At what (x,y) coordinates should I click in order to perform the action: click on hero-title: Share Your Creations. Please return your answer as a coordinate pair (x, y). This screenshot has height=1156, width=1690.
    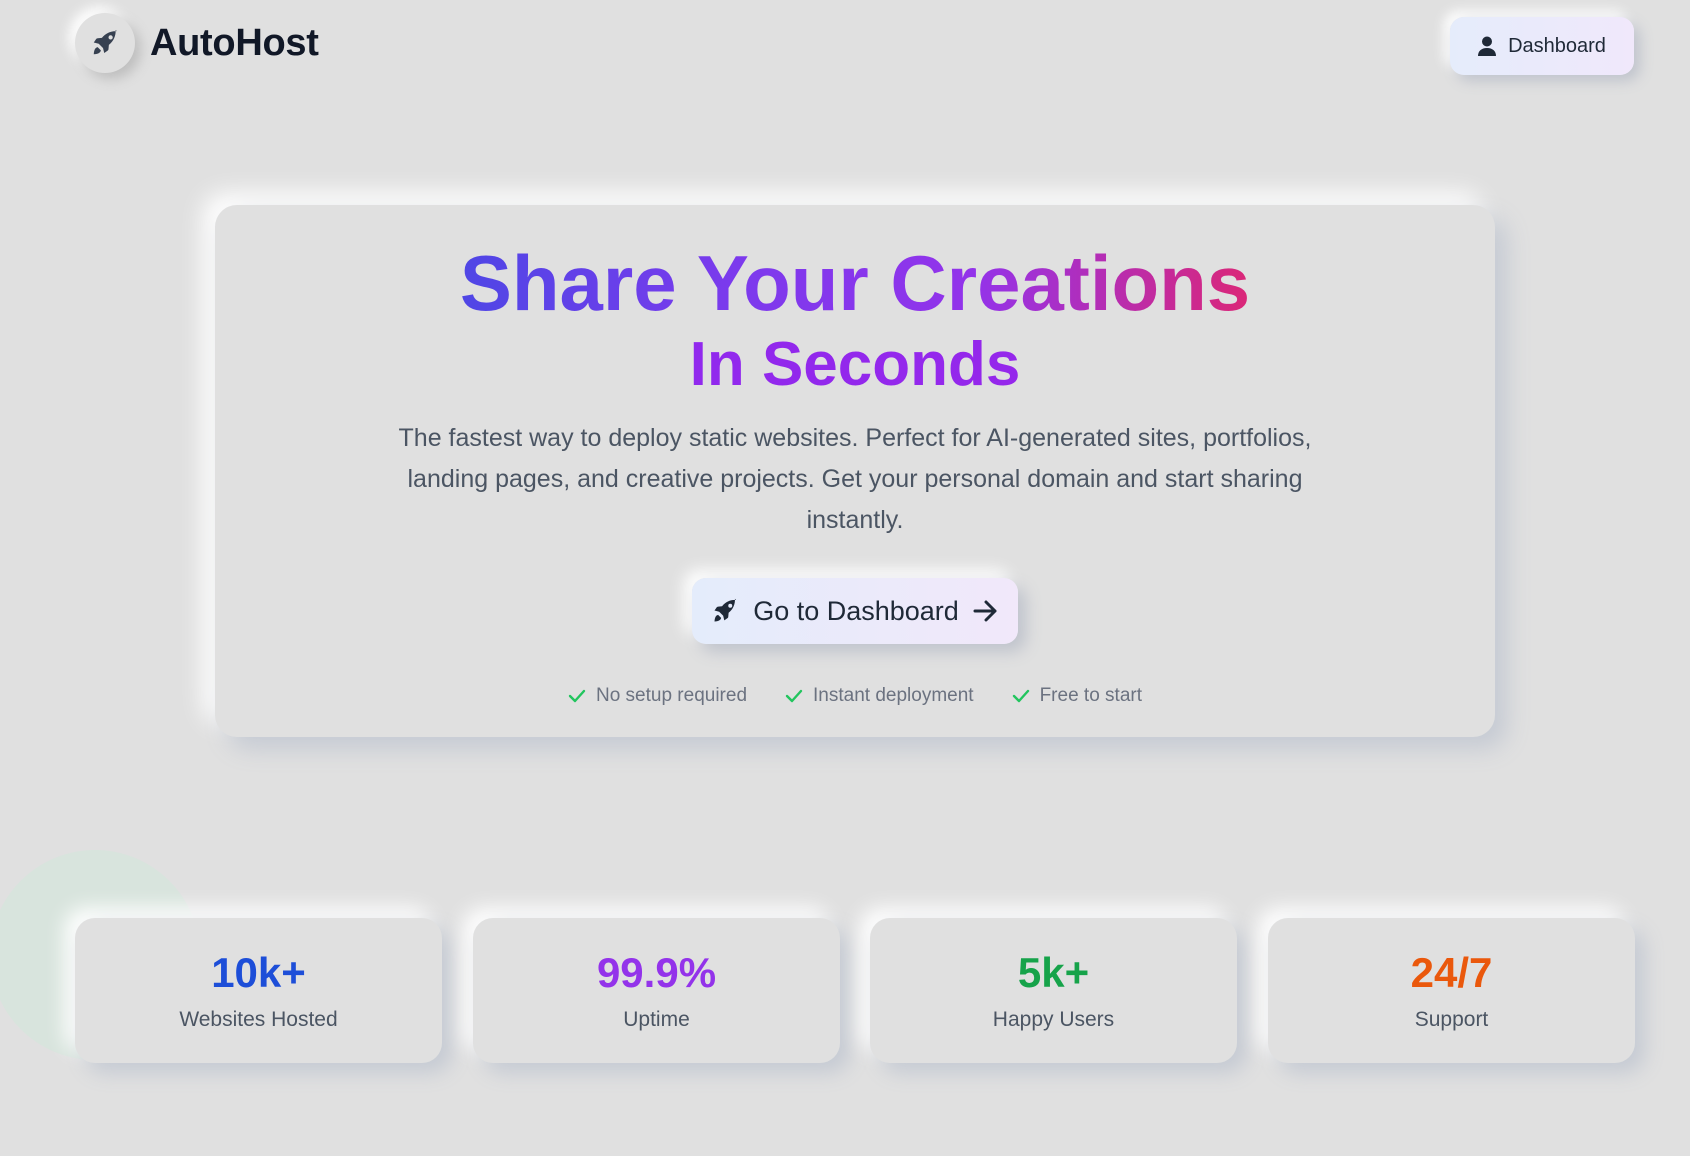
    Looking at the image, I should click on (855, 283).